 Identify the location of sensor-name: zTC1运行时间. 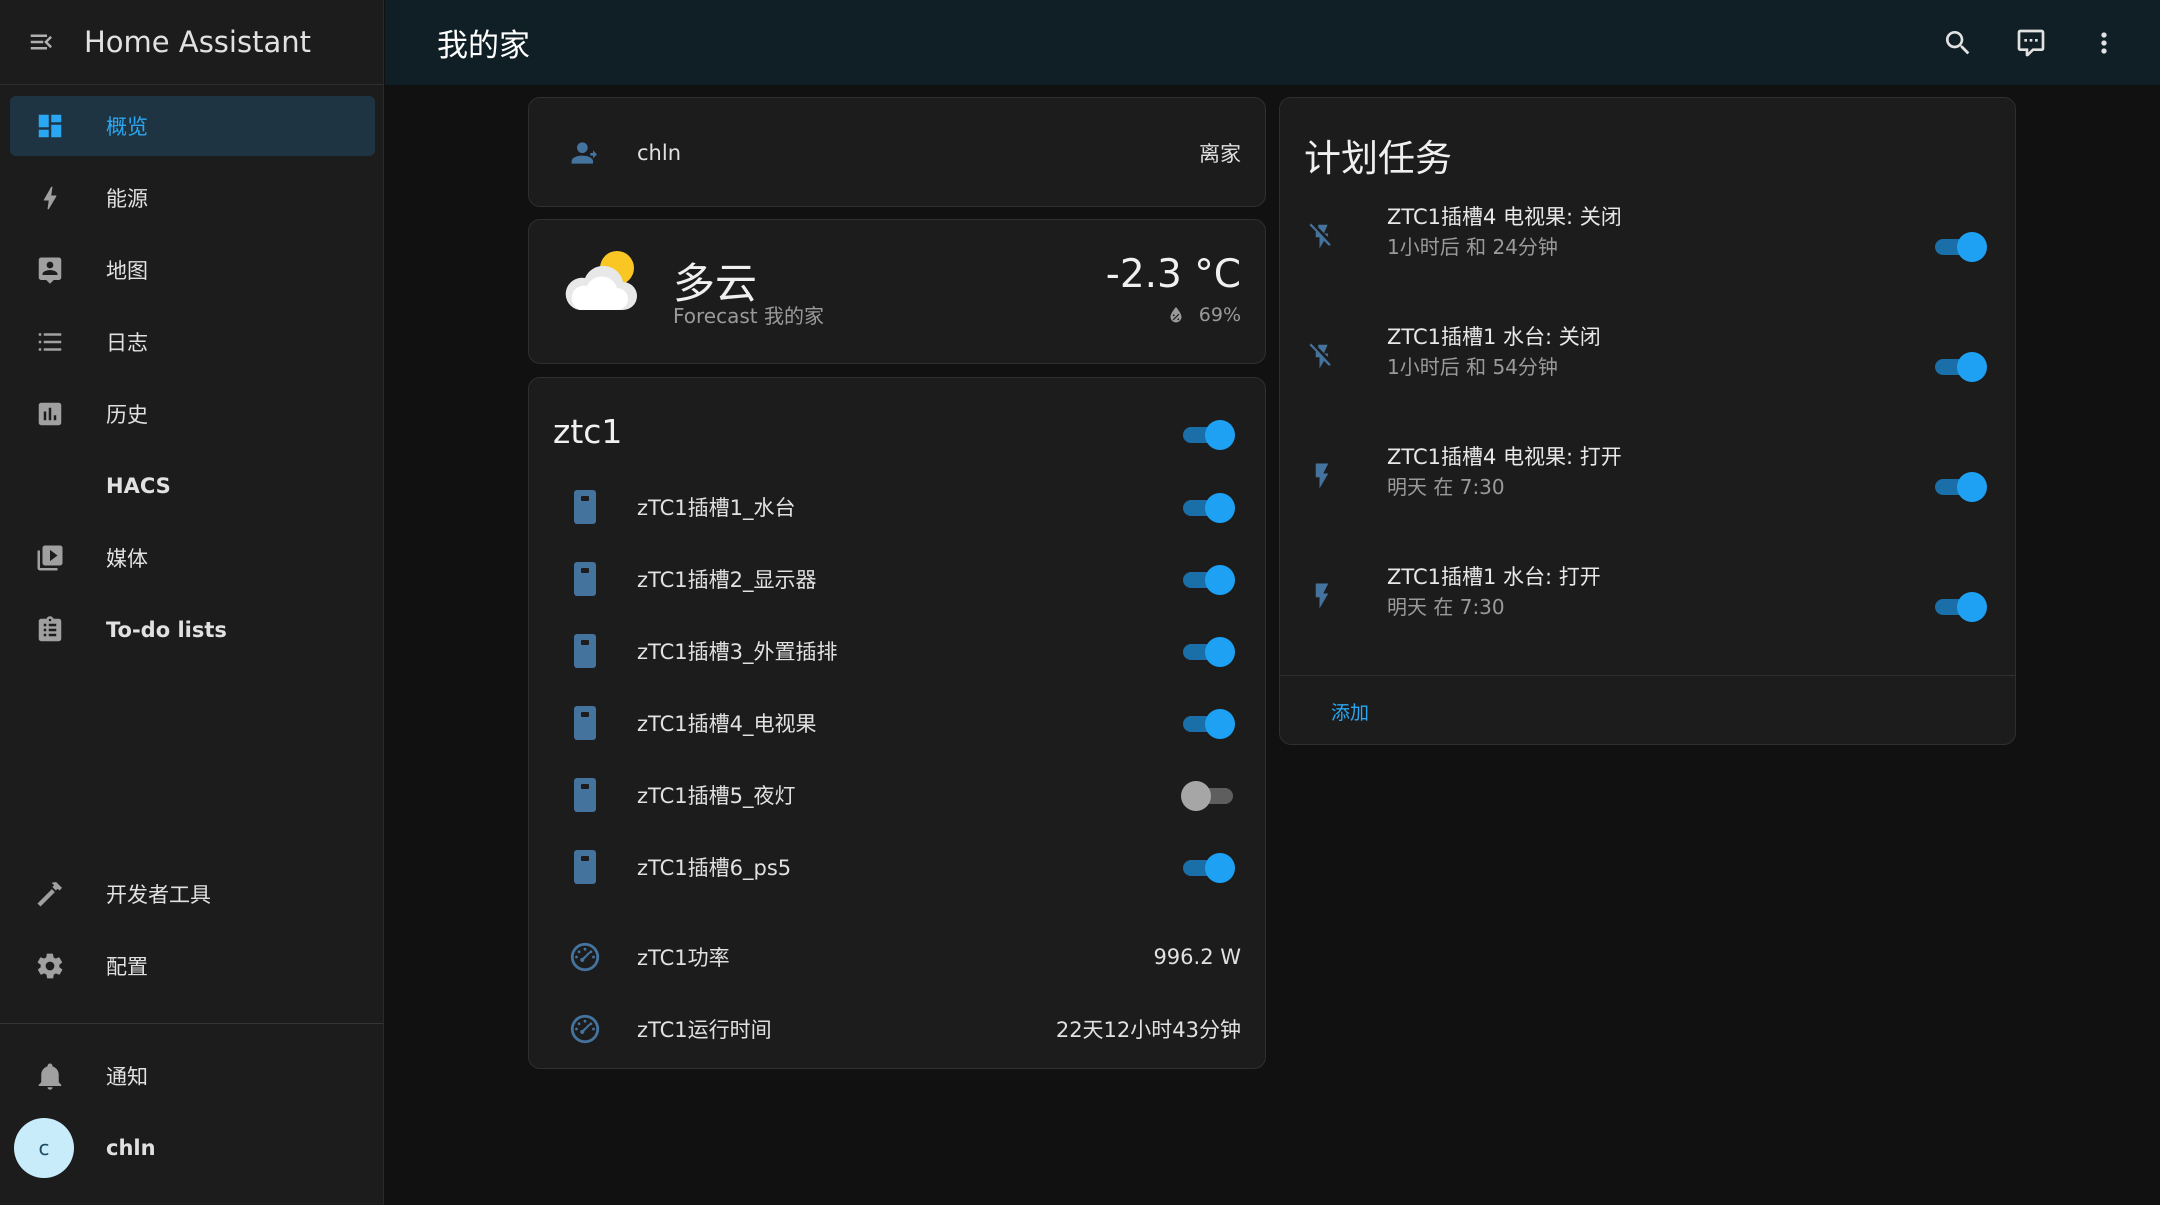
(704, 1030).